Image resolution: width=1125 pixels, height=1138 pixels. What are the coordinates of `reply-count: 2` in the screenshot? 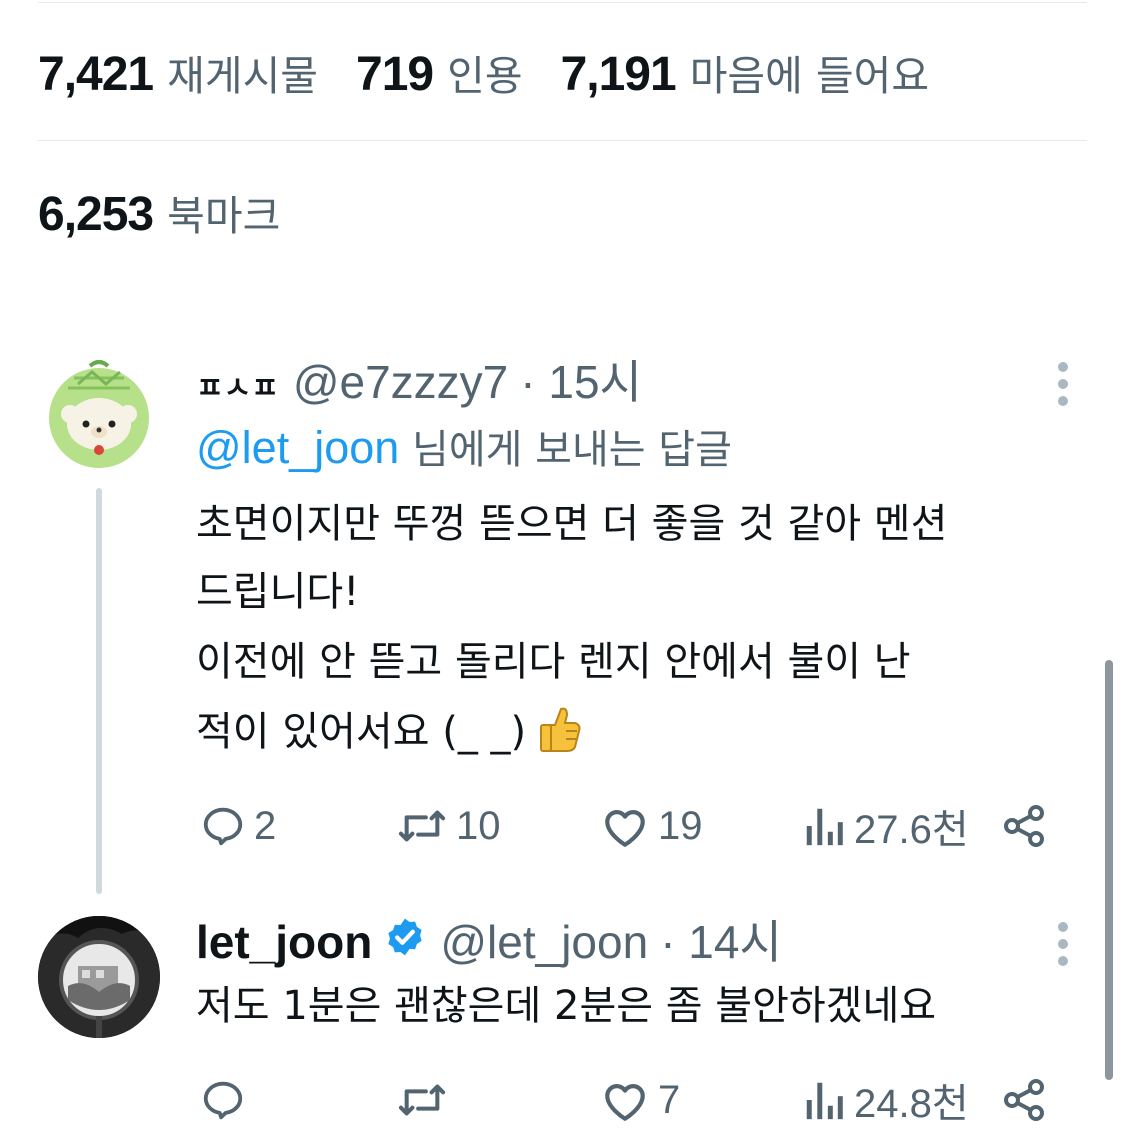 It's located at (265, 825).